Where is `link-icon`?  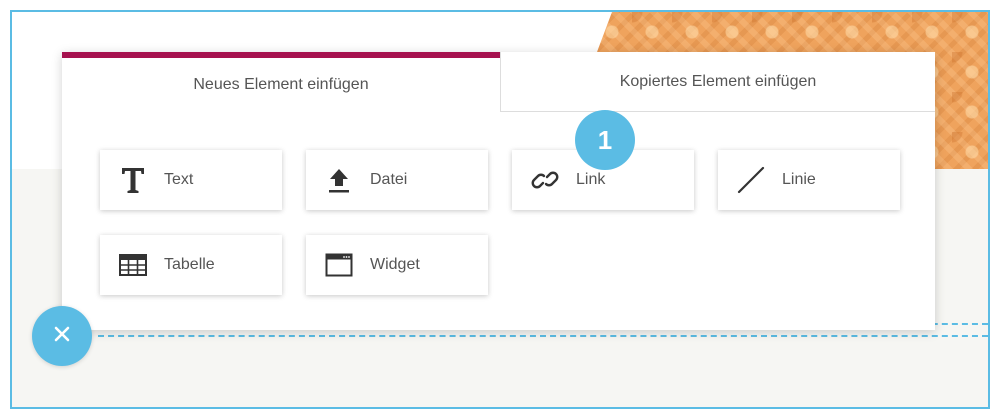 link-icon is located at coordinates (545, 180).